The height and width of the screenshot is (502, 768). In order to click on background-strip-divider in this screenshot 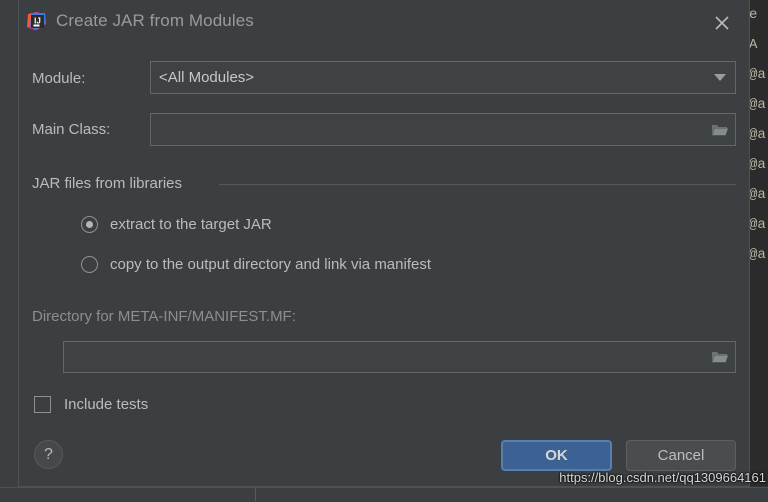, I will do `click(255, 494)`.